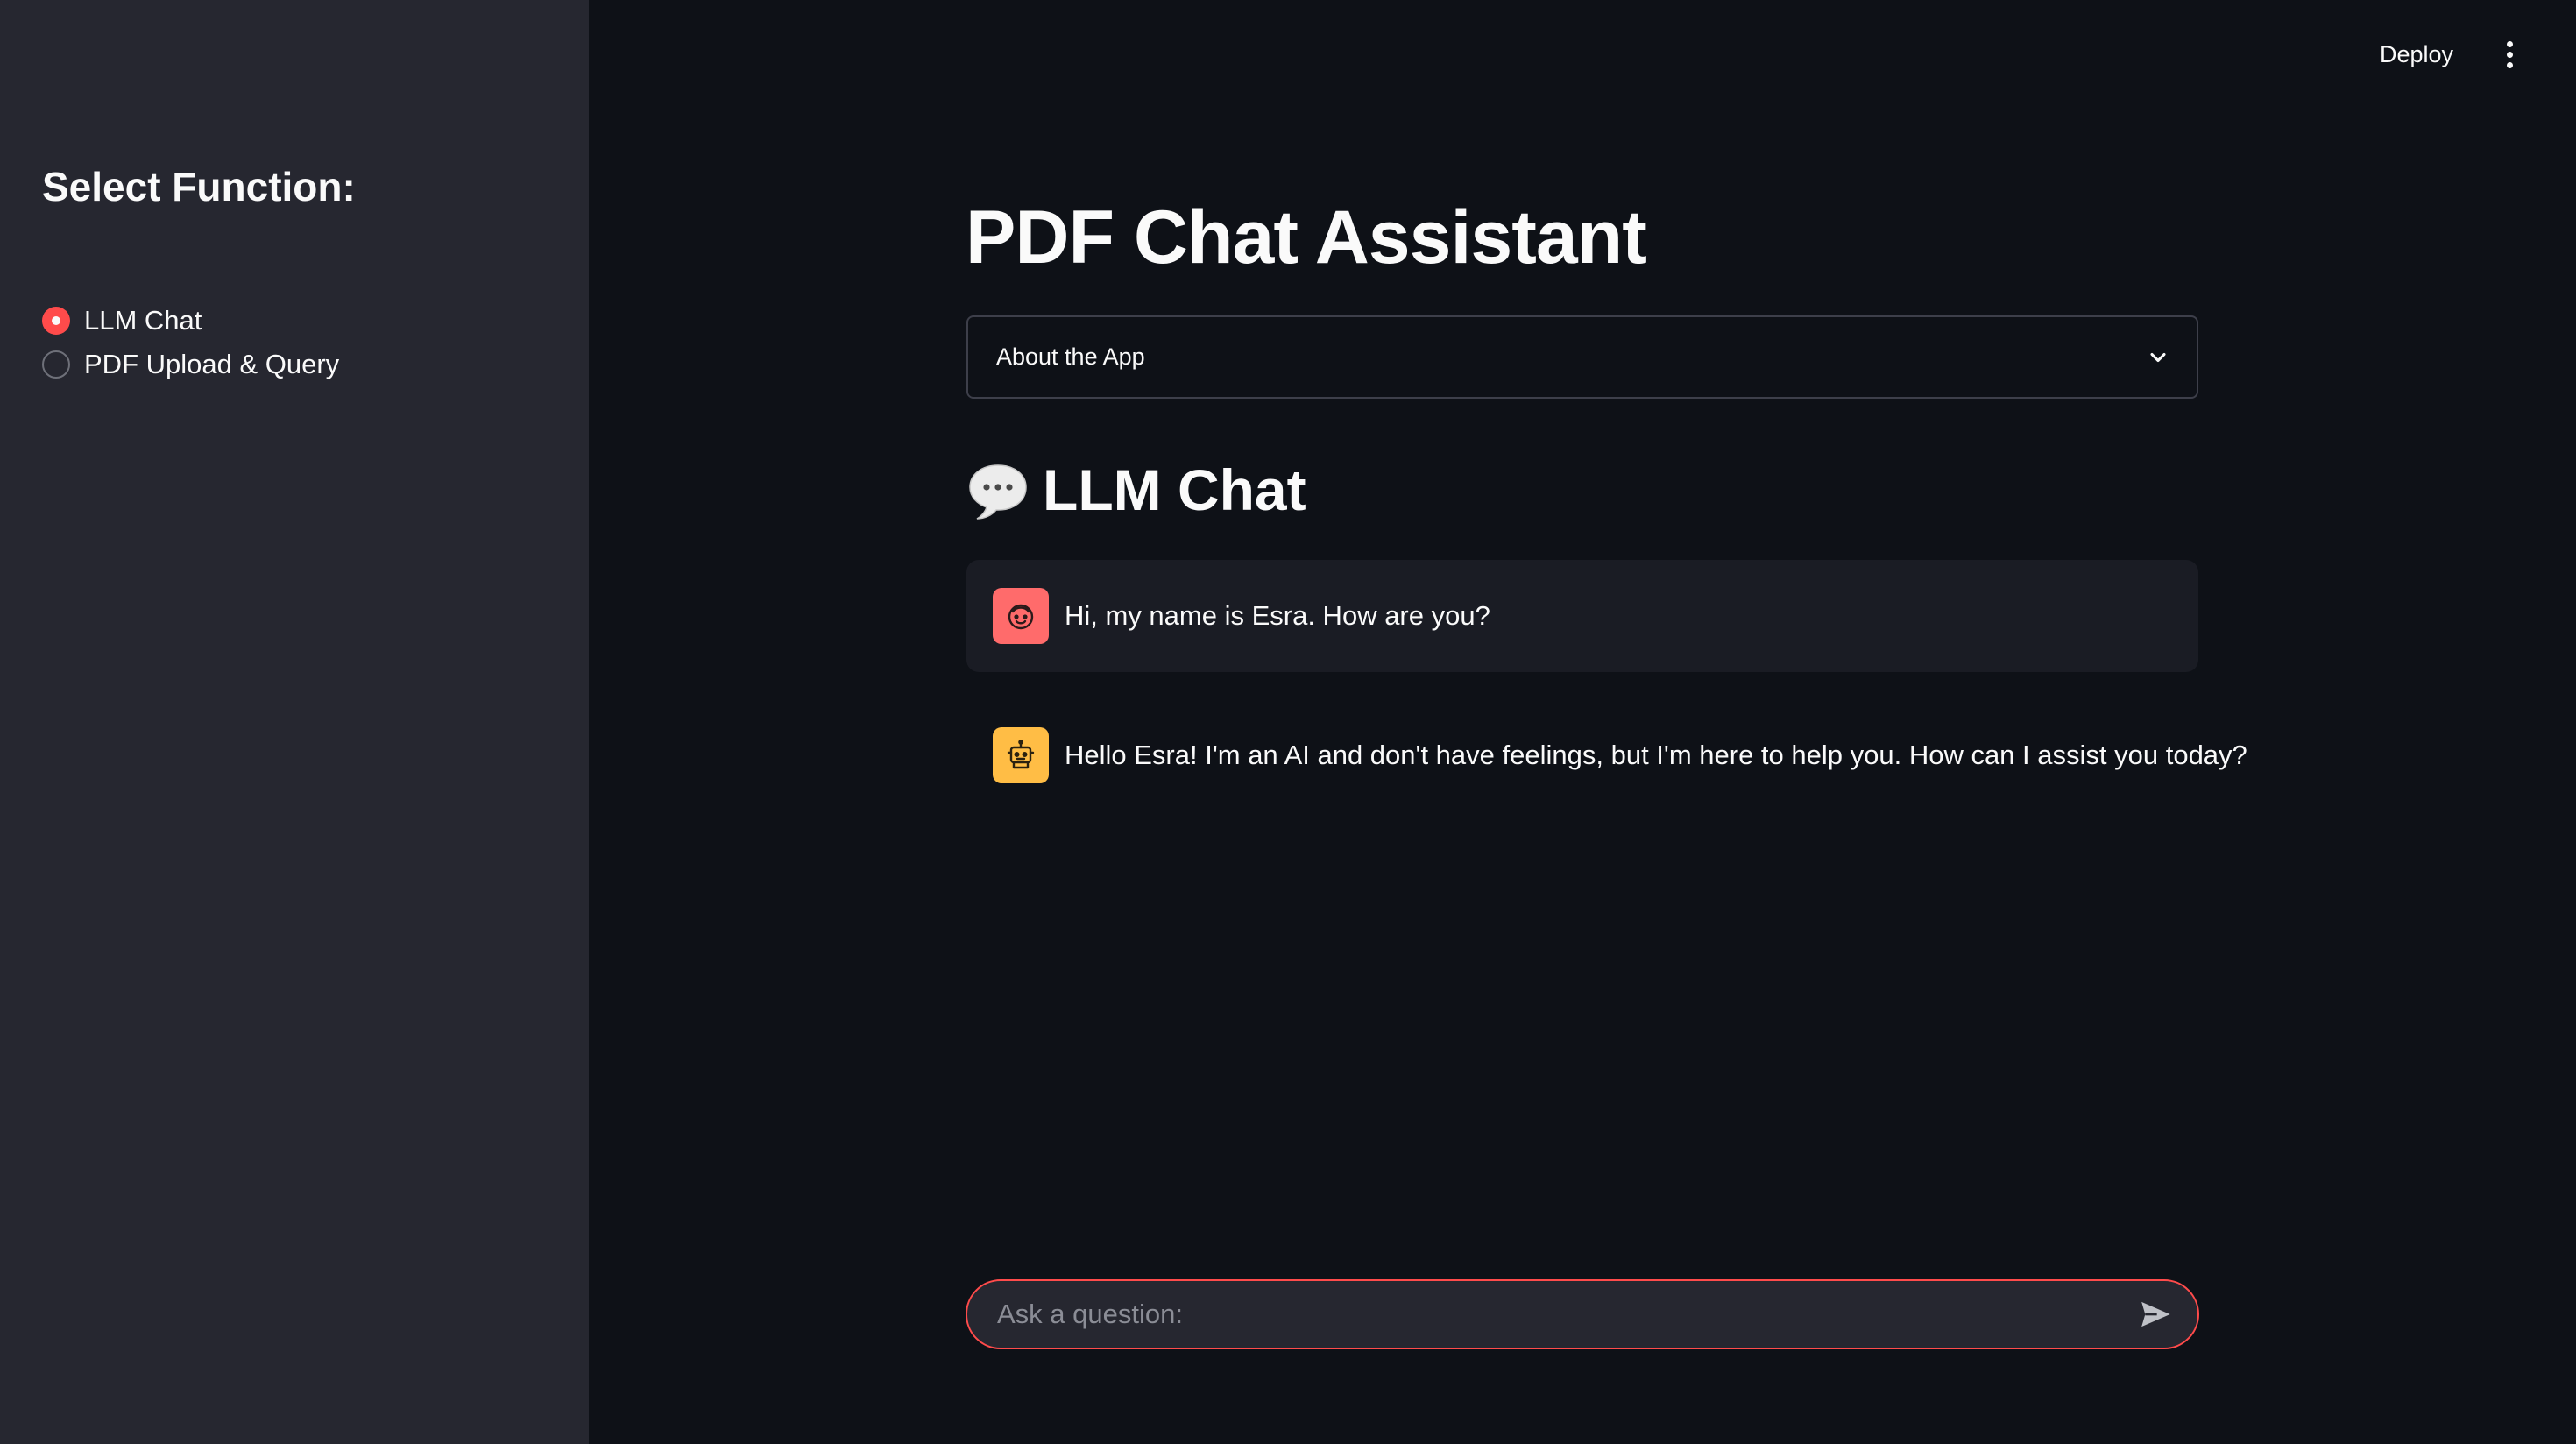  I want to click on radio-option-pdf-upload: PDF Upload & Query, so click(190, 364).